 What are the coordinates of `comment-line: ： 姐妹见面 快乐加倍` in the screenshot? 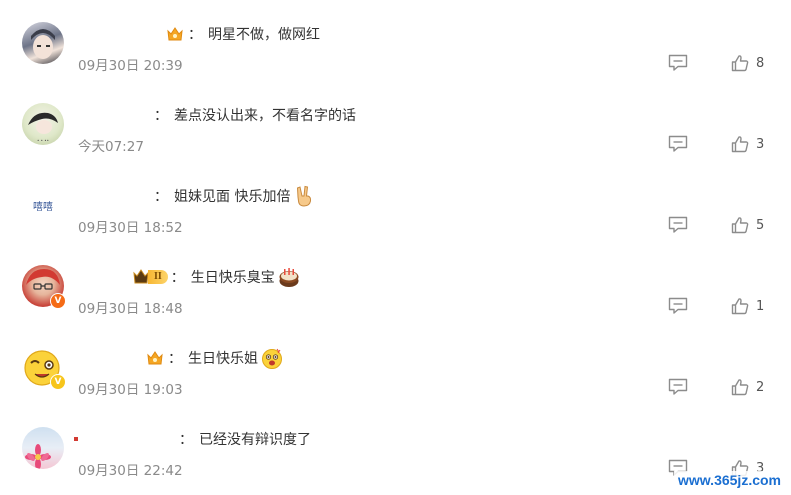 It's located at (234, 196).